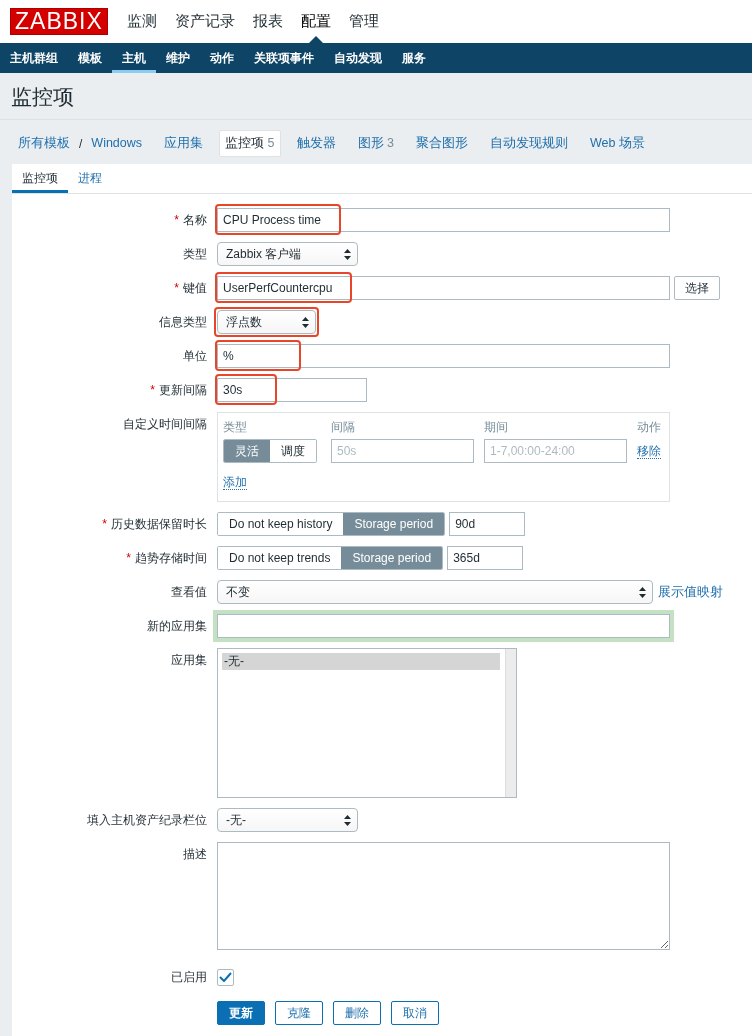  What do you see at coordinates (649, 427) in the screenshot?
I see `column-header: 动作` at bounding box center [649, 427].